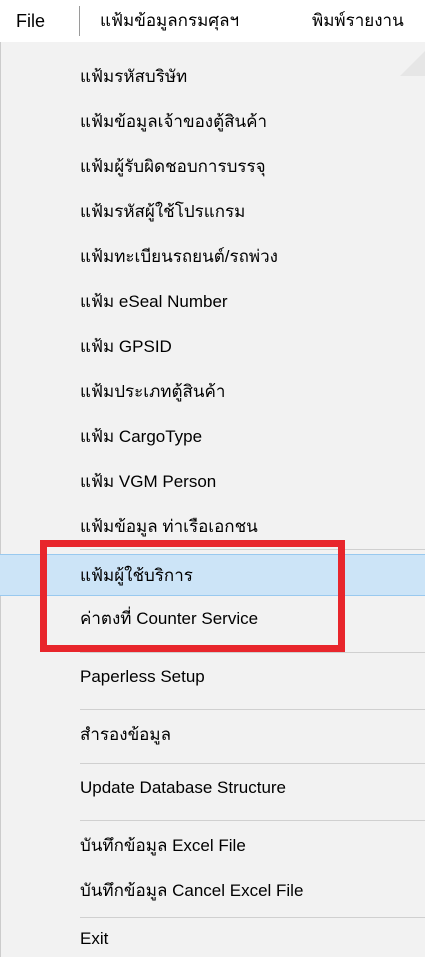  I want to click on menu-item-vehicle-registration: แฟ้มทะเบียนรถยนต์/รถพ่วง, so click(252, 256).